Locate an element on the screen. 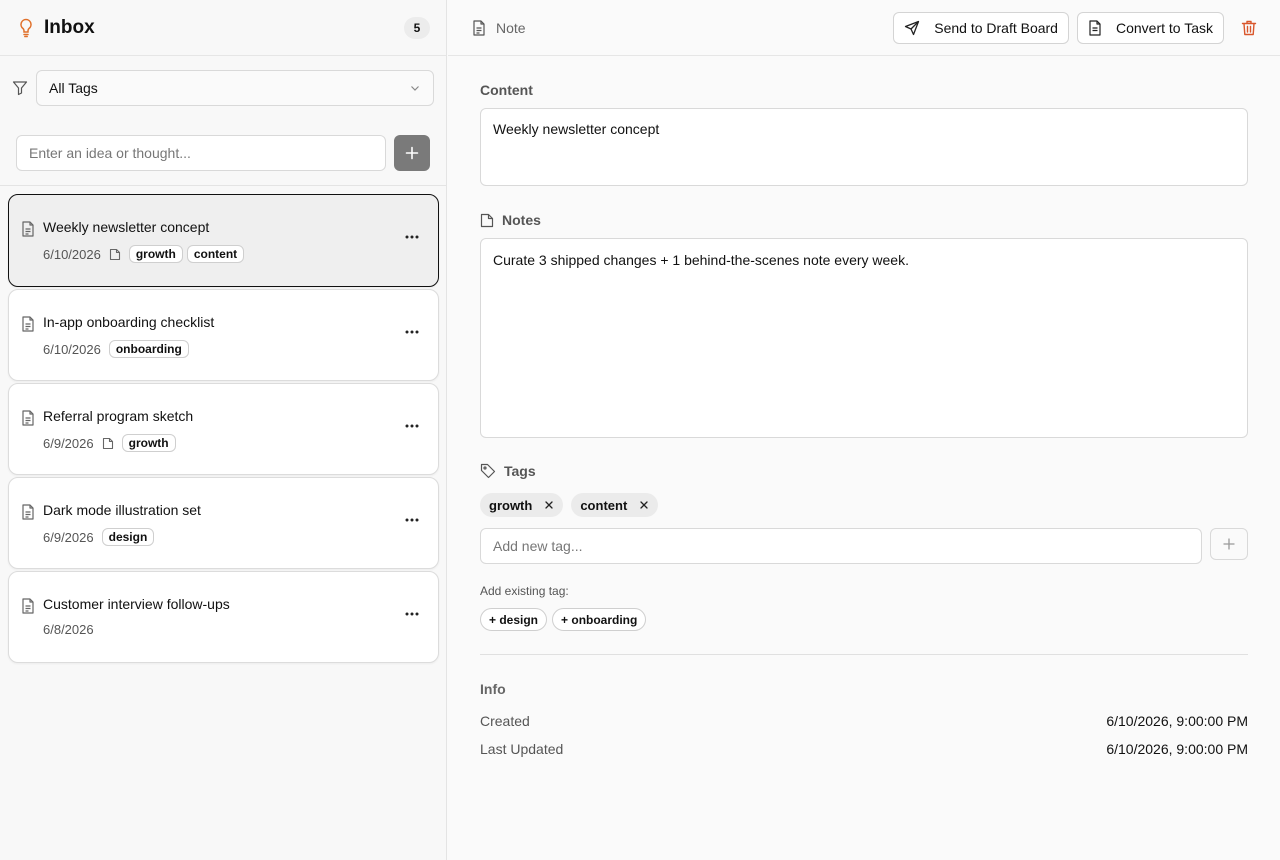  tag-filter-row: All Tags is located at coordinates (223, 88).